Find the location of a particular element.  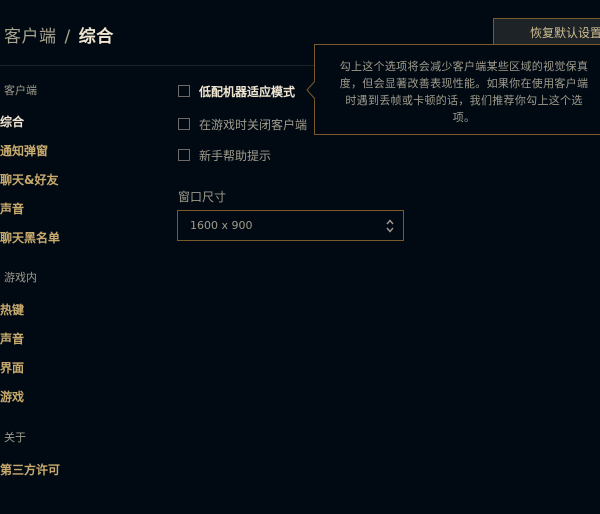

sidebar-item-interface: 界面 is located at coordinates (12, 367).